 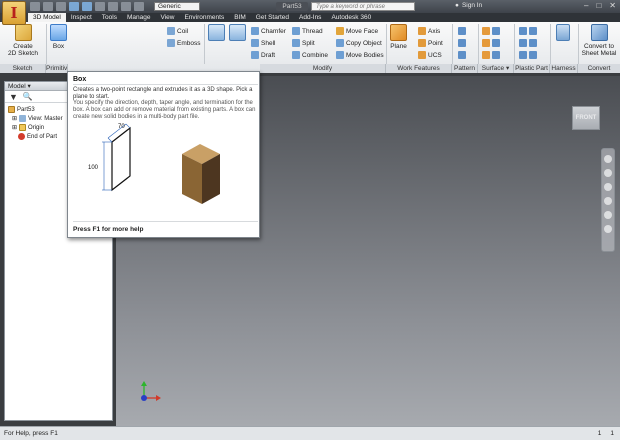 I want to click on emboss-button: Emboss, so click(x=183, y=43).